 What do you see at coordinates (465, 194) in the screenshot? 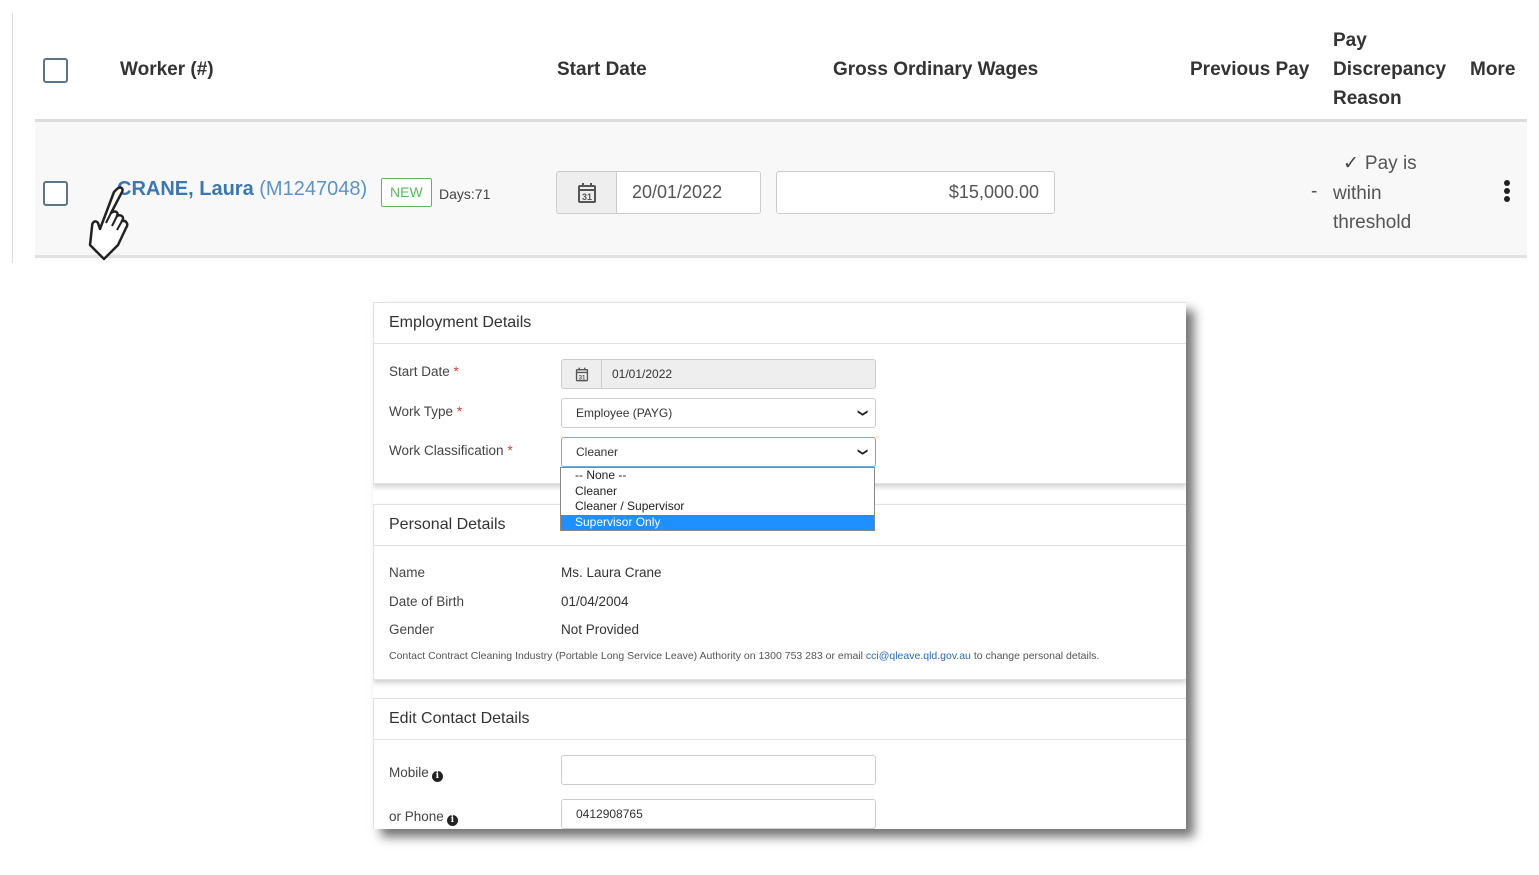
I see `days-count: Days:71` at bounding box center [465, 194].